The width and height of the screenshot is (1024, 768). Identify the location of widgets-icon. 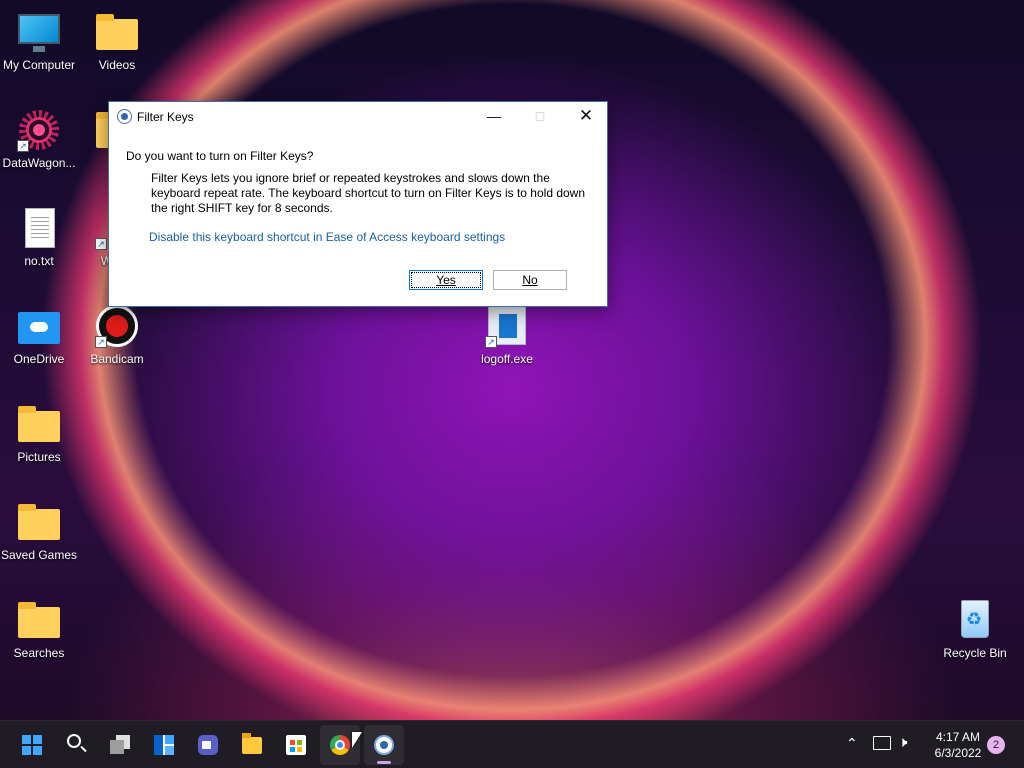
(164, 745).